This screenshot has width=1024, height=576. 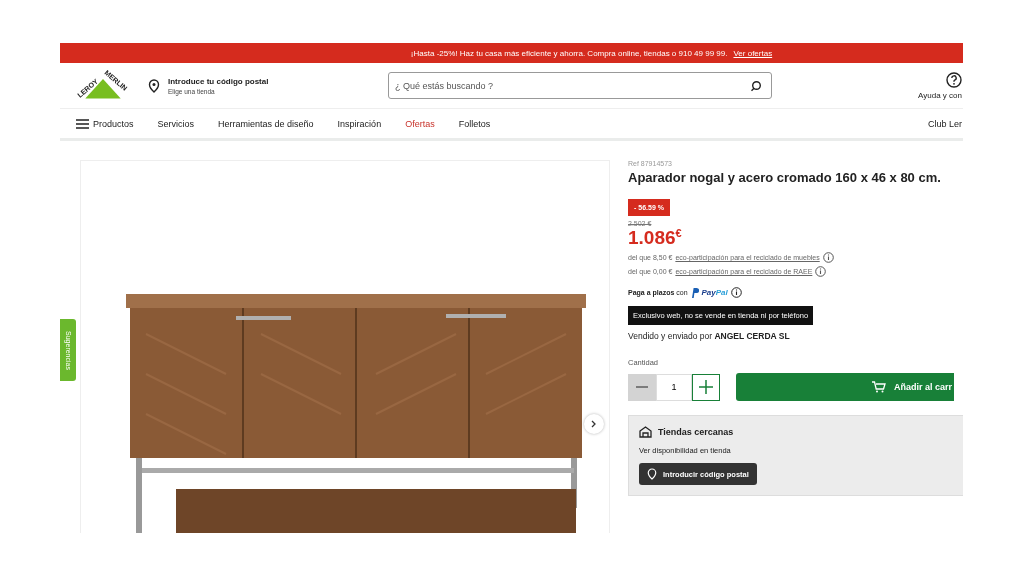 I want to click on menu-icon, so click(x=82, y=123).